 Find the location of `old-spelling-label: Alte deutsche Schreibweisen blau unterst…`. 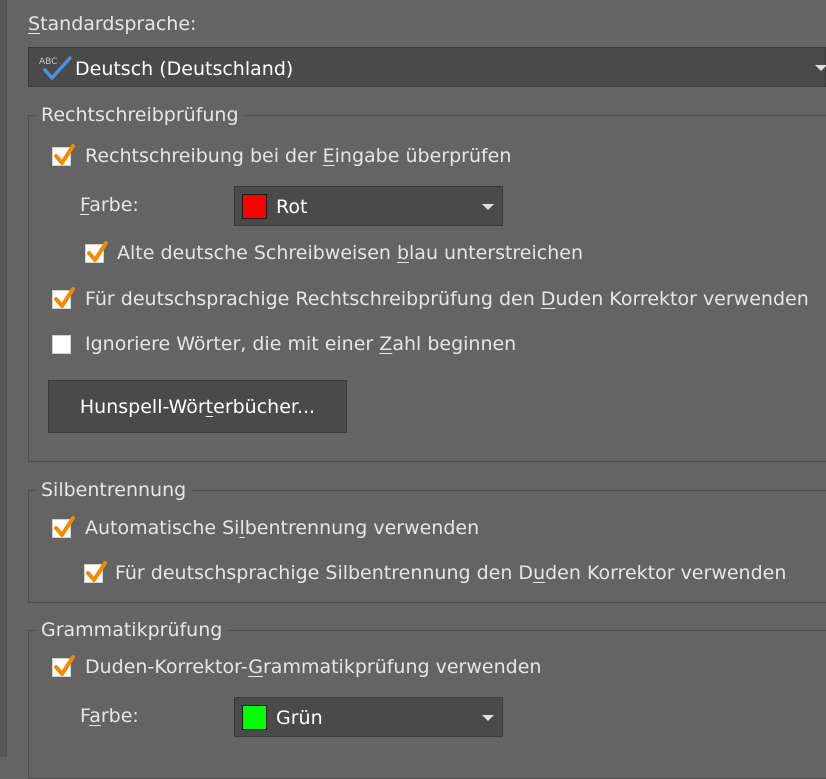

old-spelling-label: Alte deutsche Schreibweisen blau unterst… is located at coordinates (350, 253).